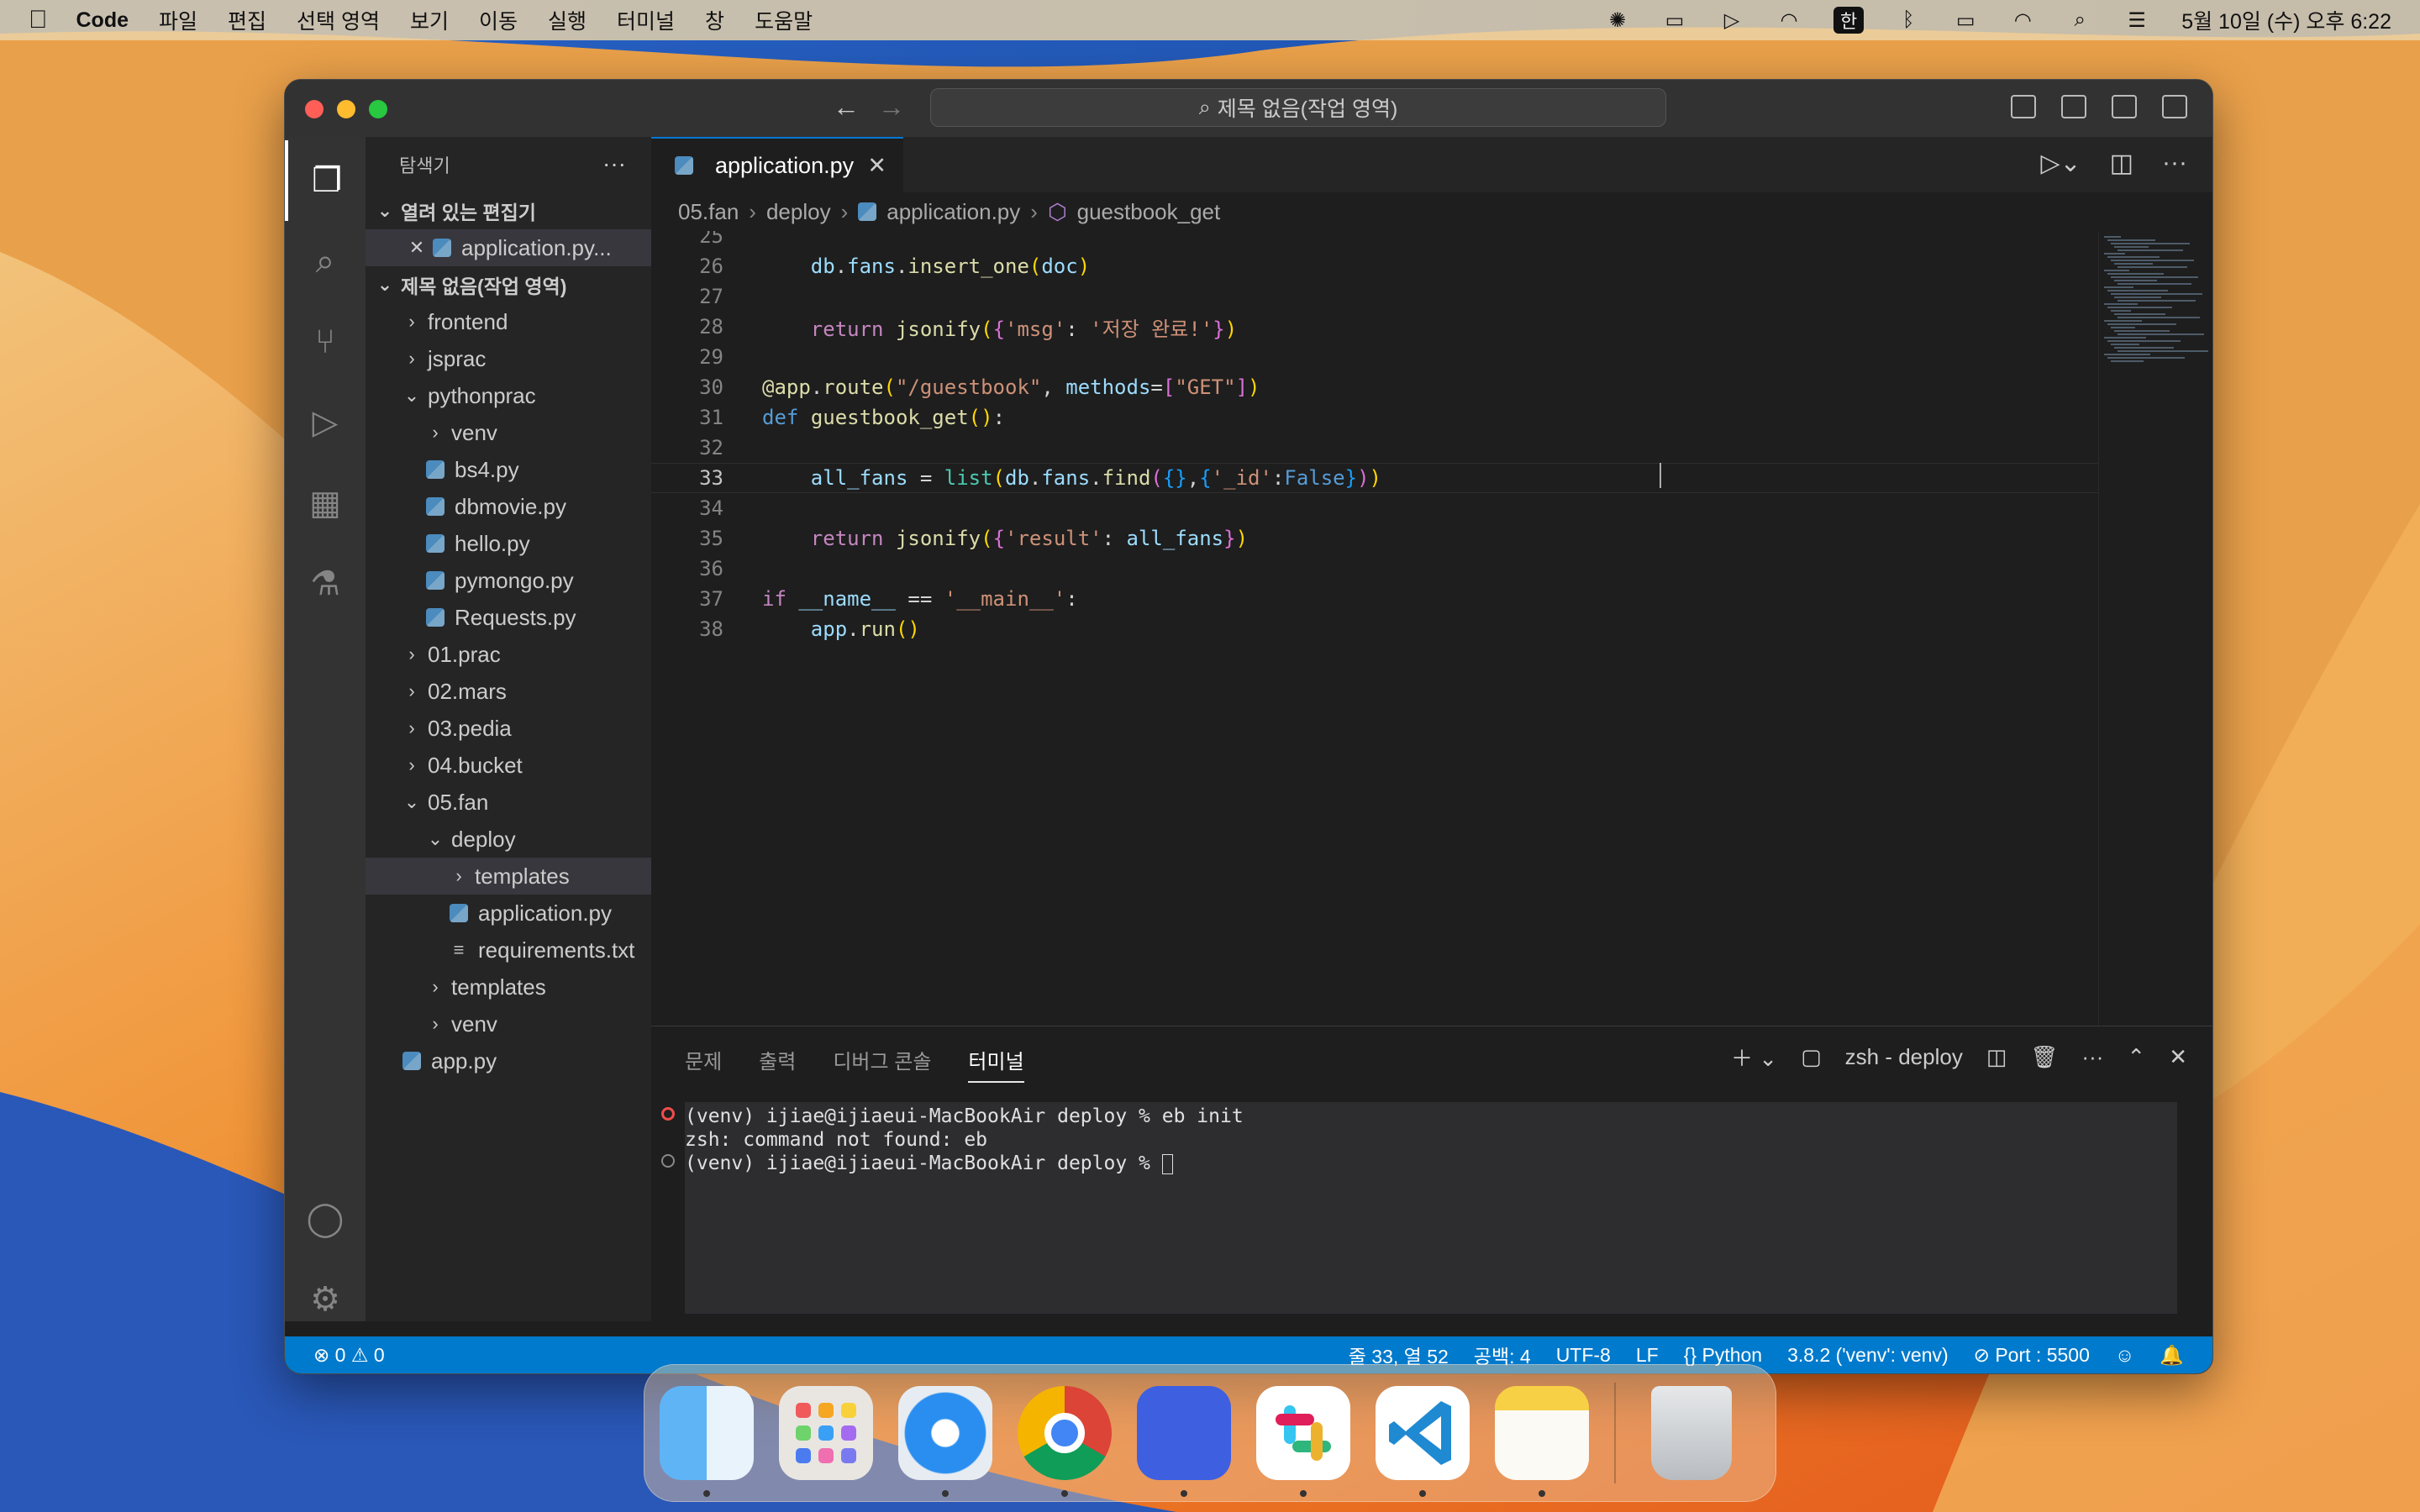 This screenshot has height=1512, width=2420. What do you see at coordinates (1789, 20) in the screenshot?
I see `headphones-icon: ◠` at bounding box center [1789, 20].